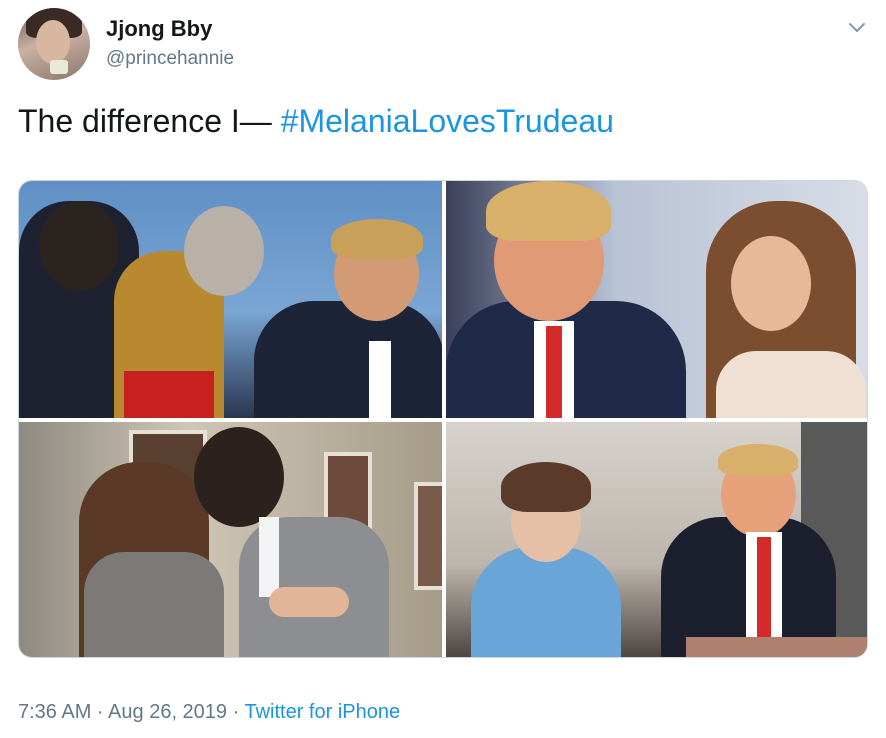 The image size is (886, 738). I want to click on display-name: Jjong Bby, so click(159, 29).